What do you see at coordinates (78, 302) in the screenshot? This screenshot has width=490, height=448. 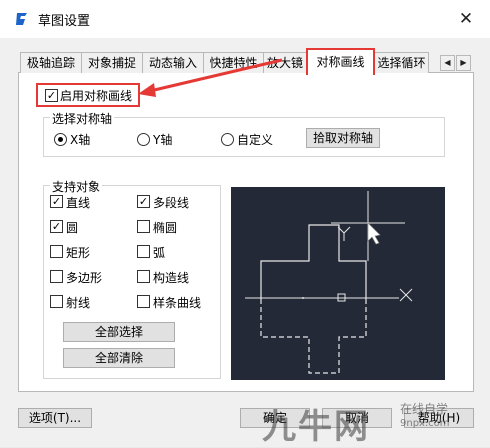 I see `label-ray: 射线` at bounding box center [78, 302].